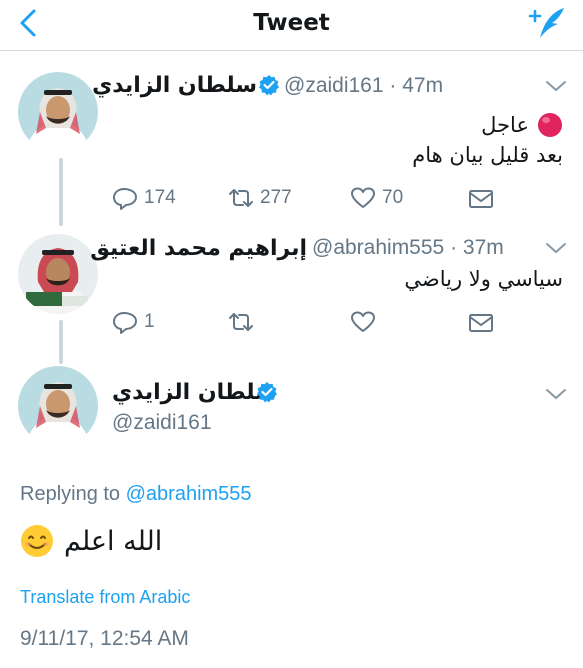 This screenshot has height=668, width=583. What do you see at coordinates (276, 197) in the screenshot?
I see `retweet-count: 277` at bounding box center [276, 197].